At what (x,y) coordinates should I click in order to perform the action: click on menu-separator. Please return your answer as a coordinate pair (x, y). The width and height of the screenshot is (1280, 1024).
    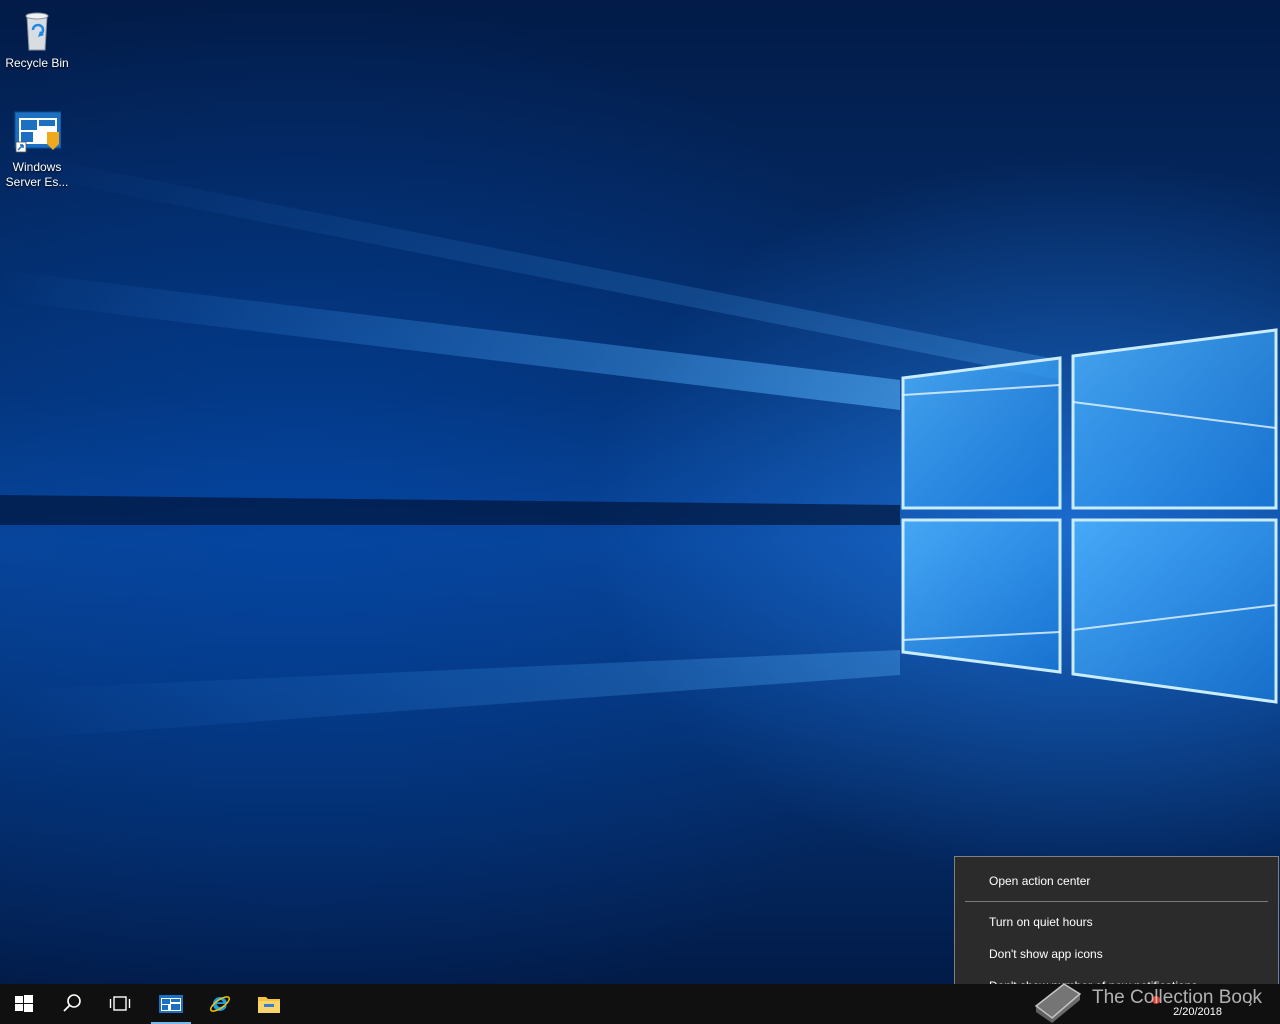
    Looking at the image, I should click on (1116, 901).